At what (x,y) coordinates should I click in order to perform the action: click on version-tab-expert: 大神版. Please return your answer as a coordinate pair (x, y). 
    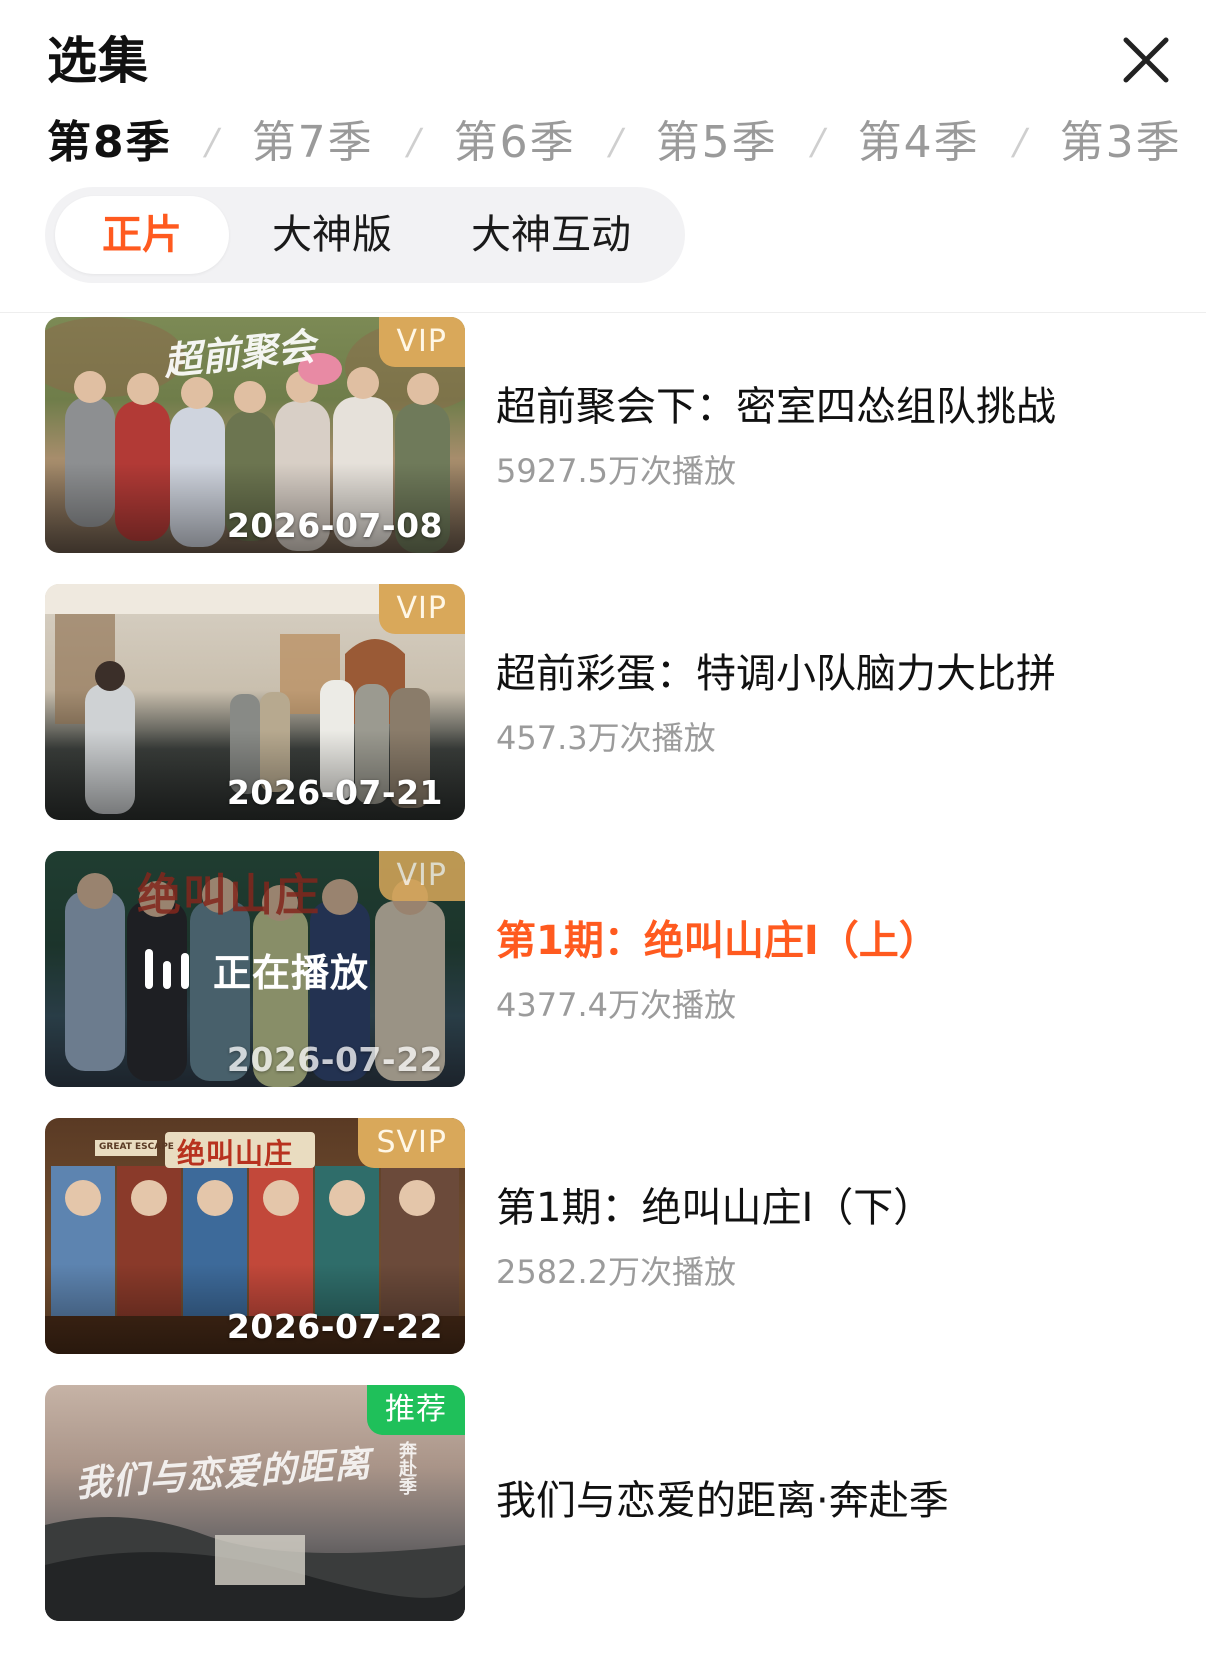
    Looking at the image, I should click on (332, 235).